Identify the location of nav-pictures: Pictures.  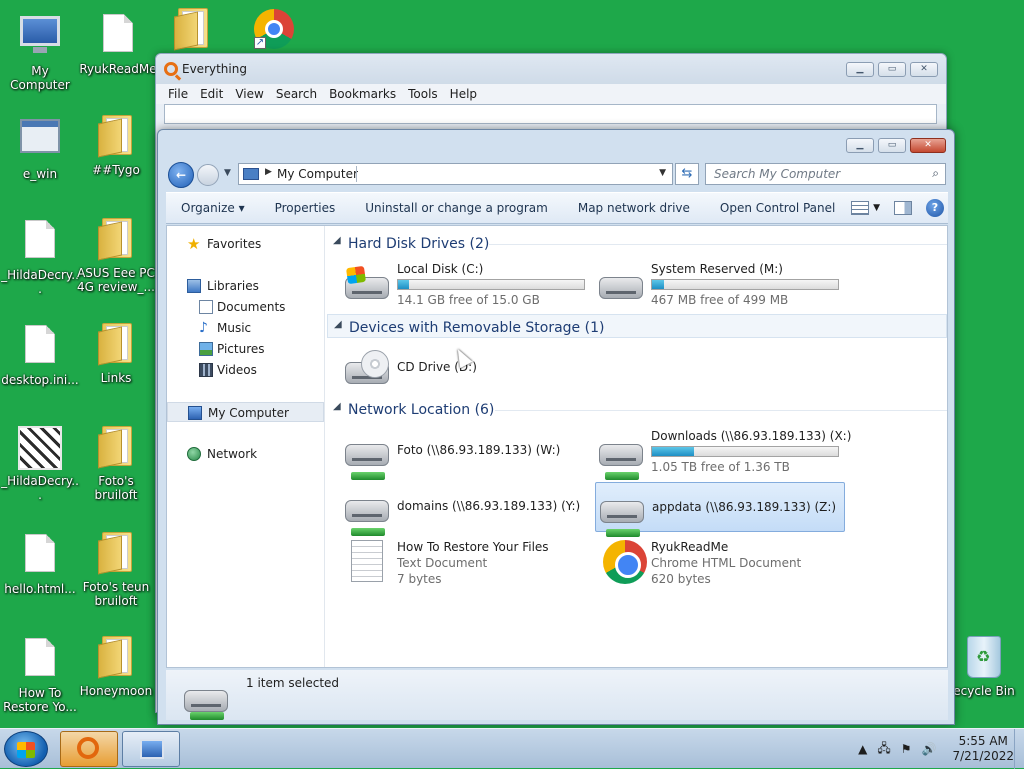
(245, 349).